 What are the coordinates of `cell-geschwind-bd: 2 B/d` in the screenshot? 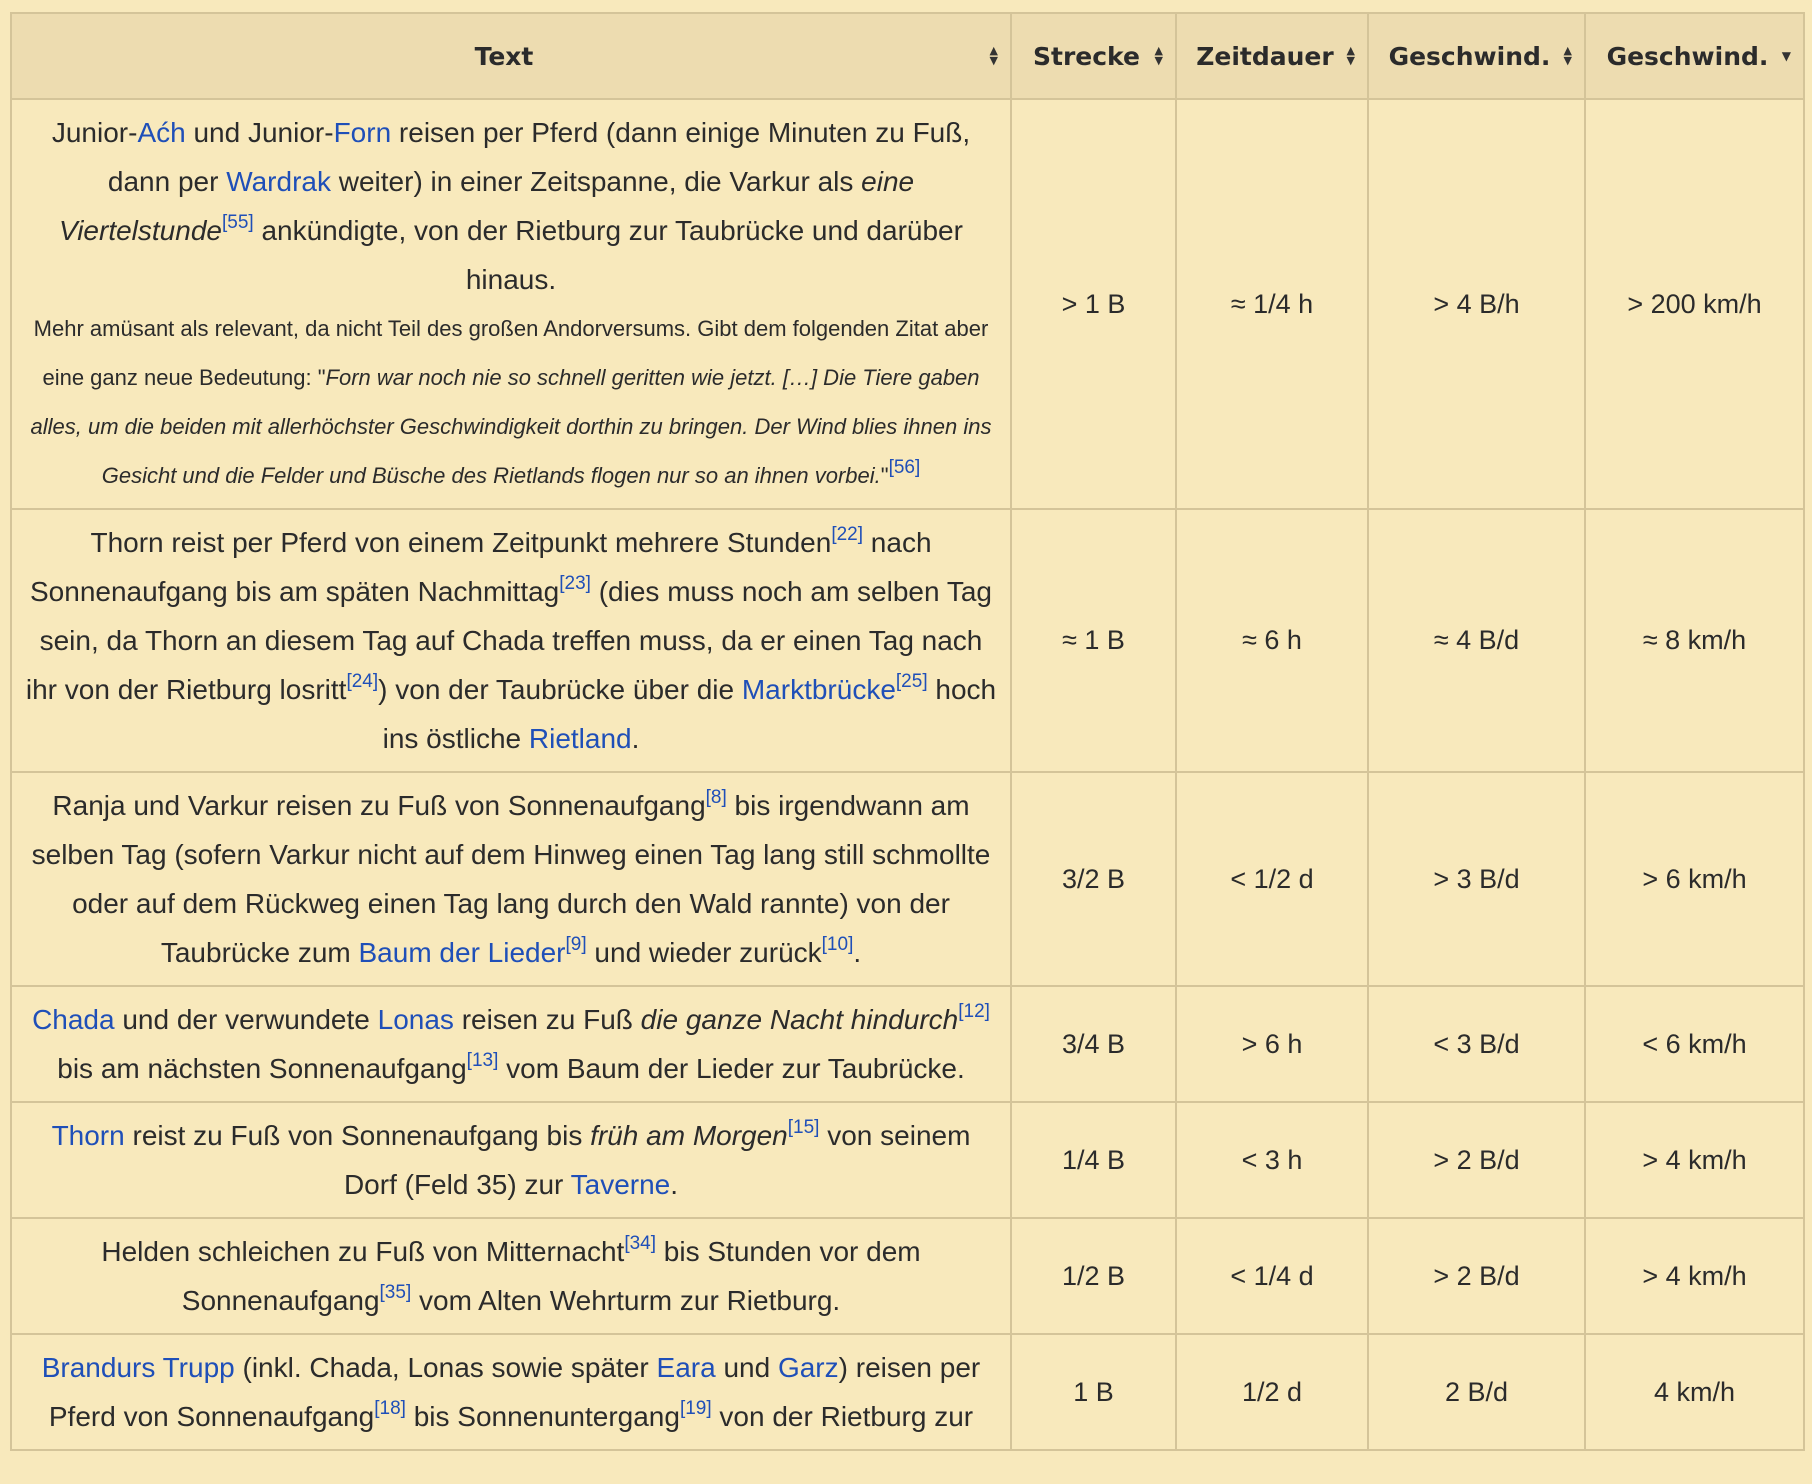 It's located at (1476, 1392).